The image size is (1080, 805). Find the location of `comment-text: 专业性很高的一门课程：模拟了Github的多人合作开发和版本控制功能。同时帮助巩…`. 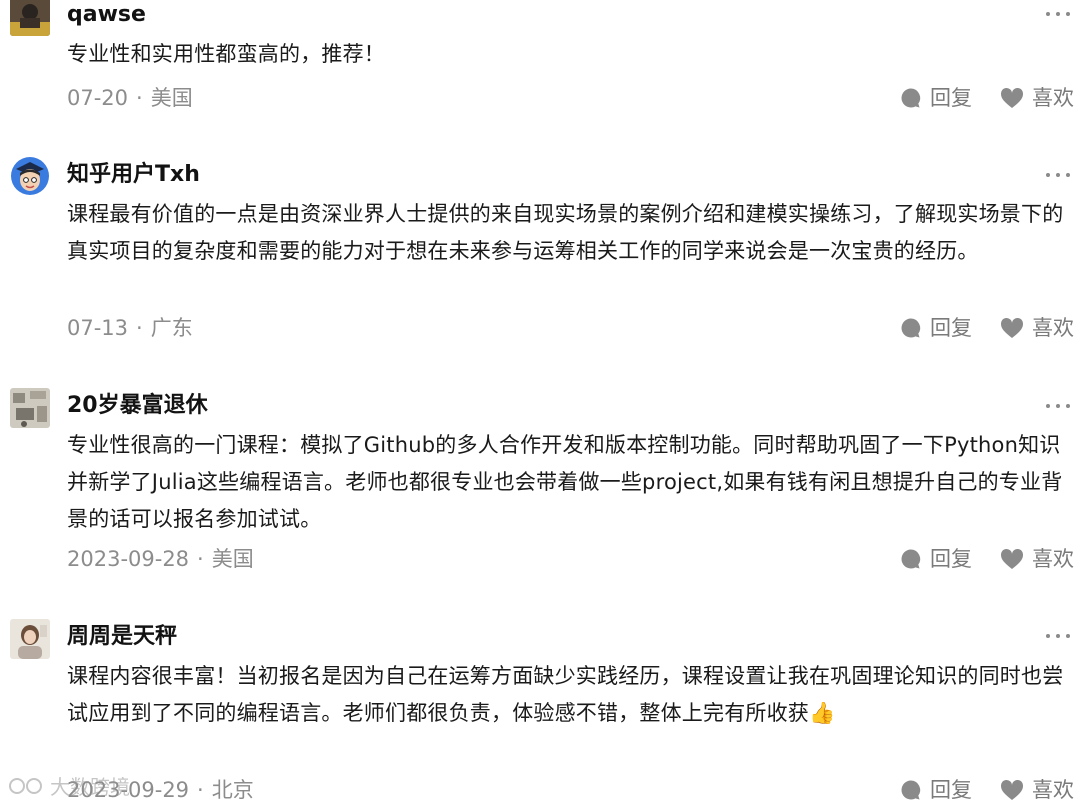

comment-text: 专业性很高的一门课程：模拟了Github的多人合作开发和版本控制功能。同时帮助巩… is located at coordinates (565, 482).